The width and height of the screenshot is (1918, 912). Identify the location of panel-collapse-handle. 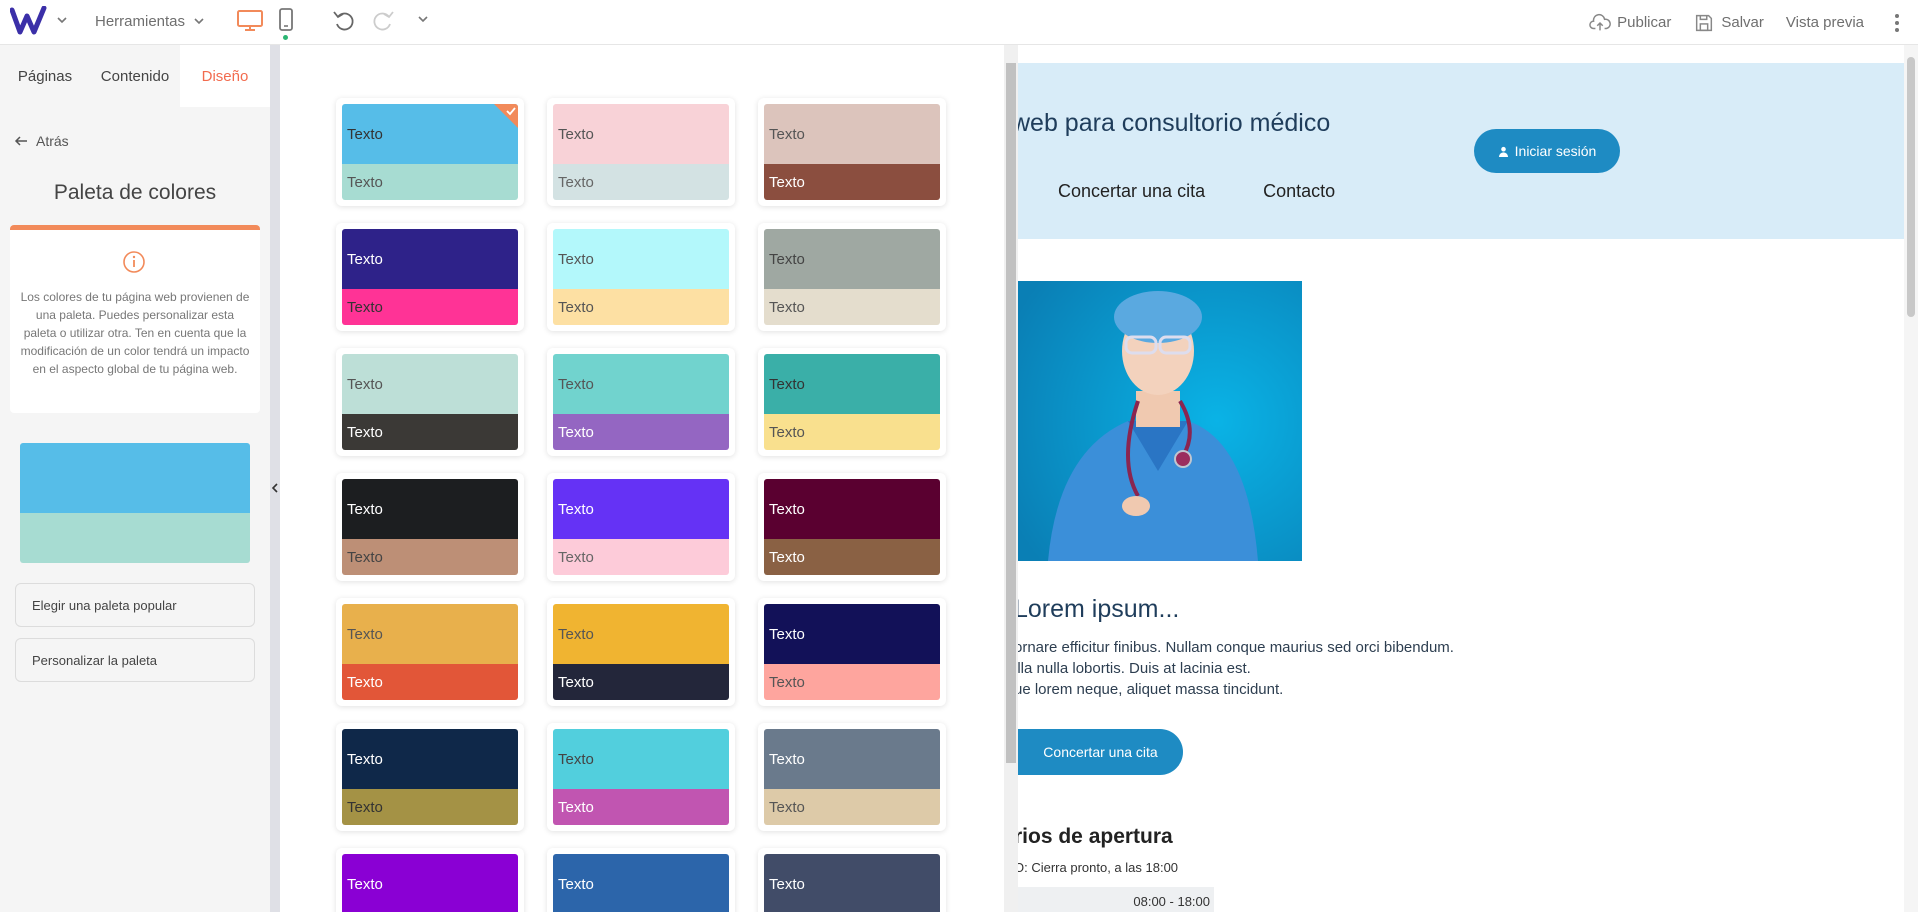
(275, 478).